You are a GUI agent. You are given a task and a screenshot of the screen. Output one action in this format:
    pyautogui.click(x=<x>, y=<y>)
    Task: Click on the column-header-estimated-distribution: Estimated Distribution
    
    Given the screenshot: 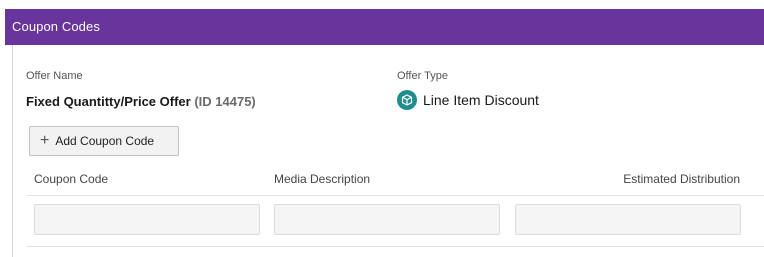 What is the action you would take?
    pyautogui.click(x=681, y=179)
    